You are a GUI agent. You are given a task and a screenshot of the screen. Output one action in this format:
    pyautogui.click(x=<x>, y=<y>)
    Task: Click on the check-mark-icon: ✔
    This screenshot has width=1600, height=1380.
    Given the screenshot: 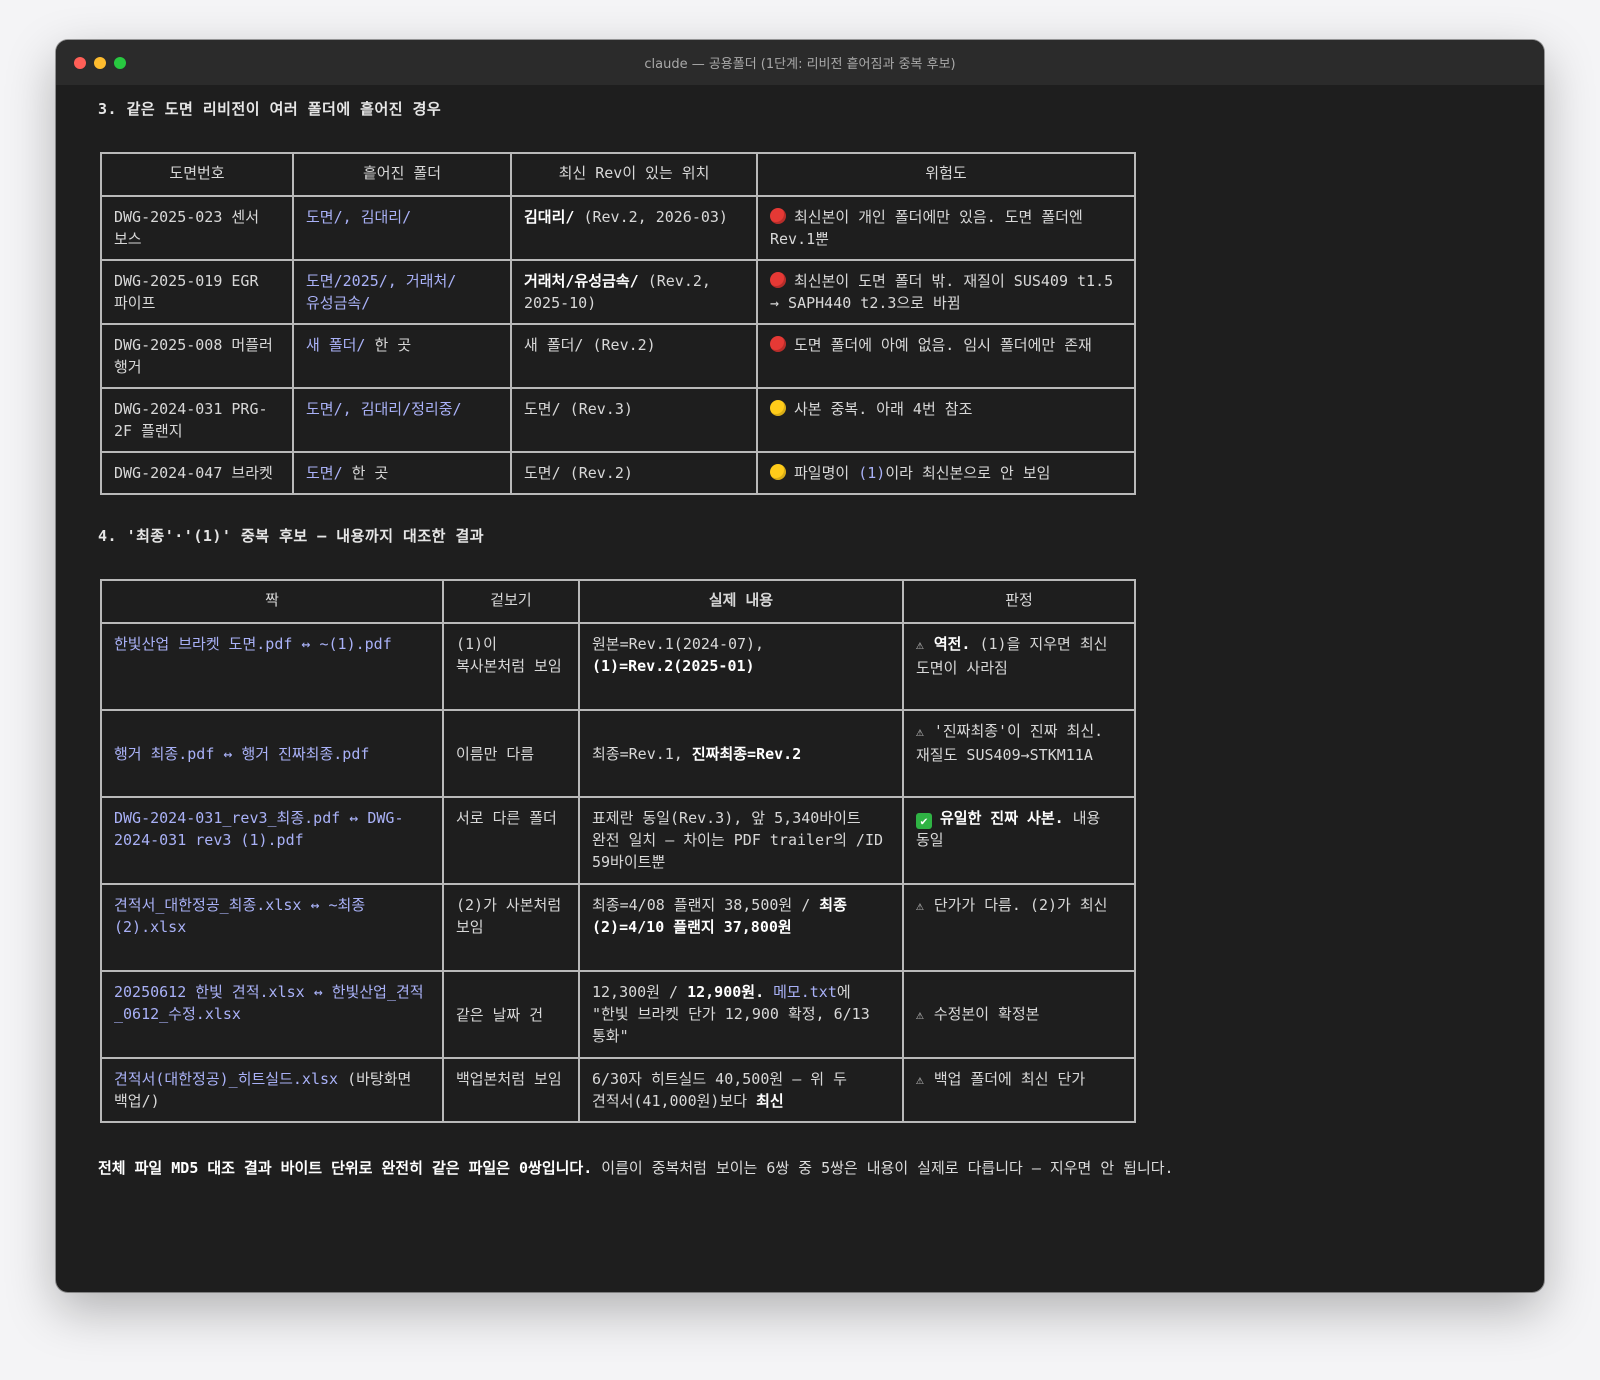 What is the action you would take?
    pyautogui.click(x=924, y=821)
    